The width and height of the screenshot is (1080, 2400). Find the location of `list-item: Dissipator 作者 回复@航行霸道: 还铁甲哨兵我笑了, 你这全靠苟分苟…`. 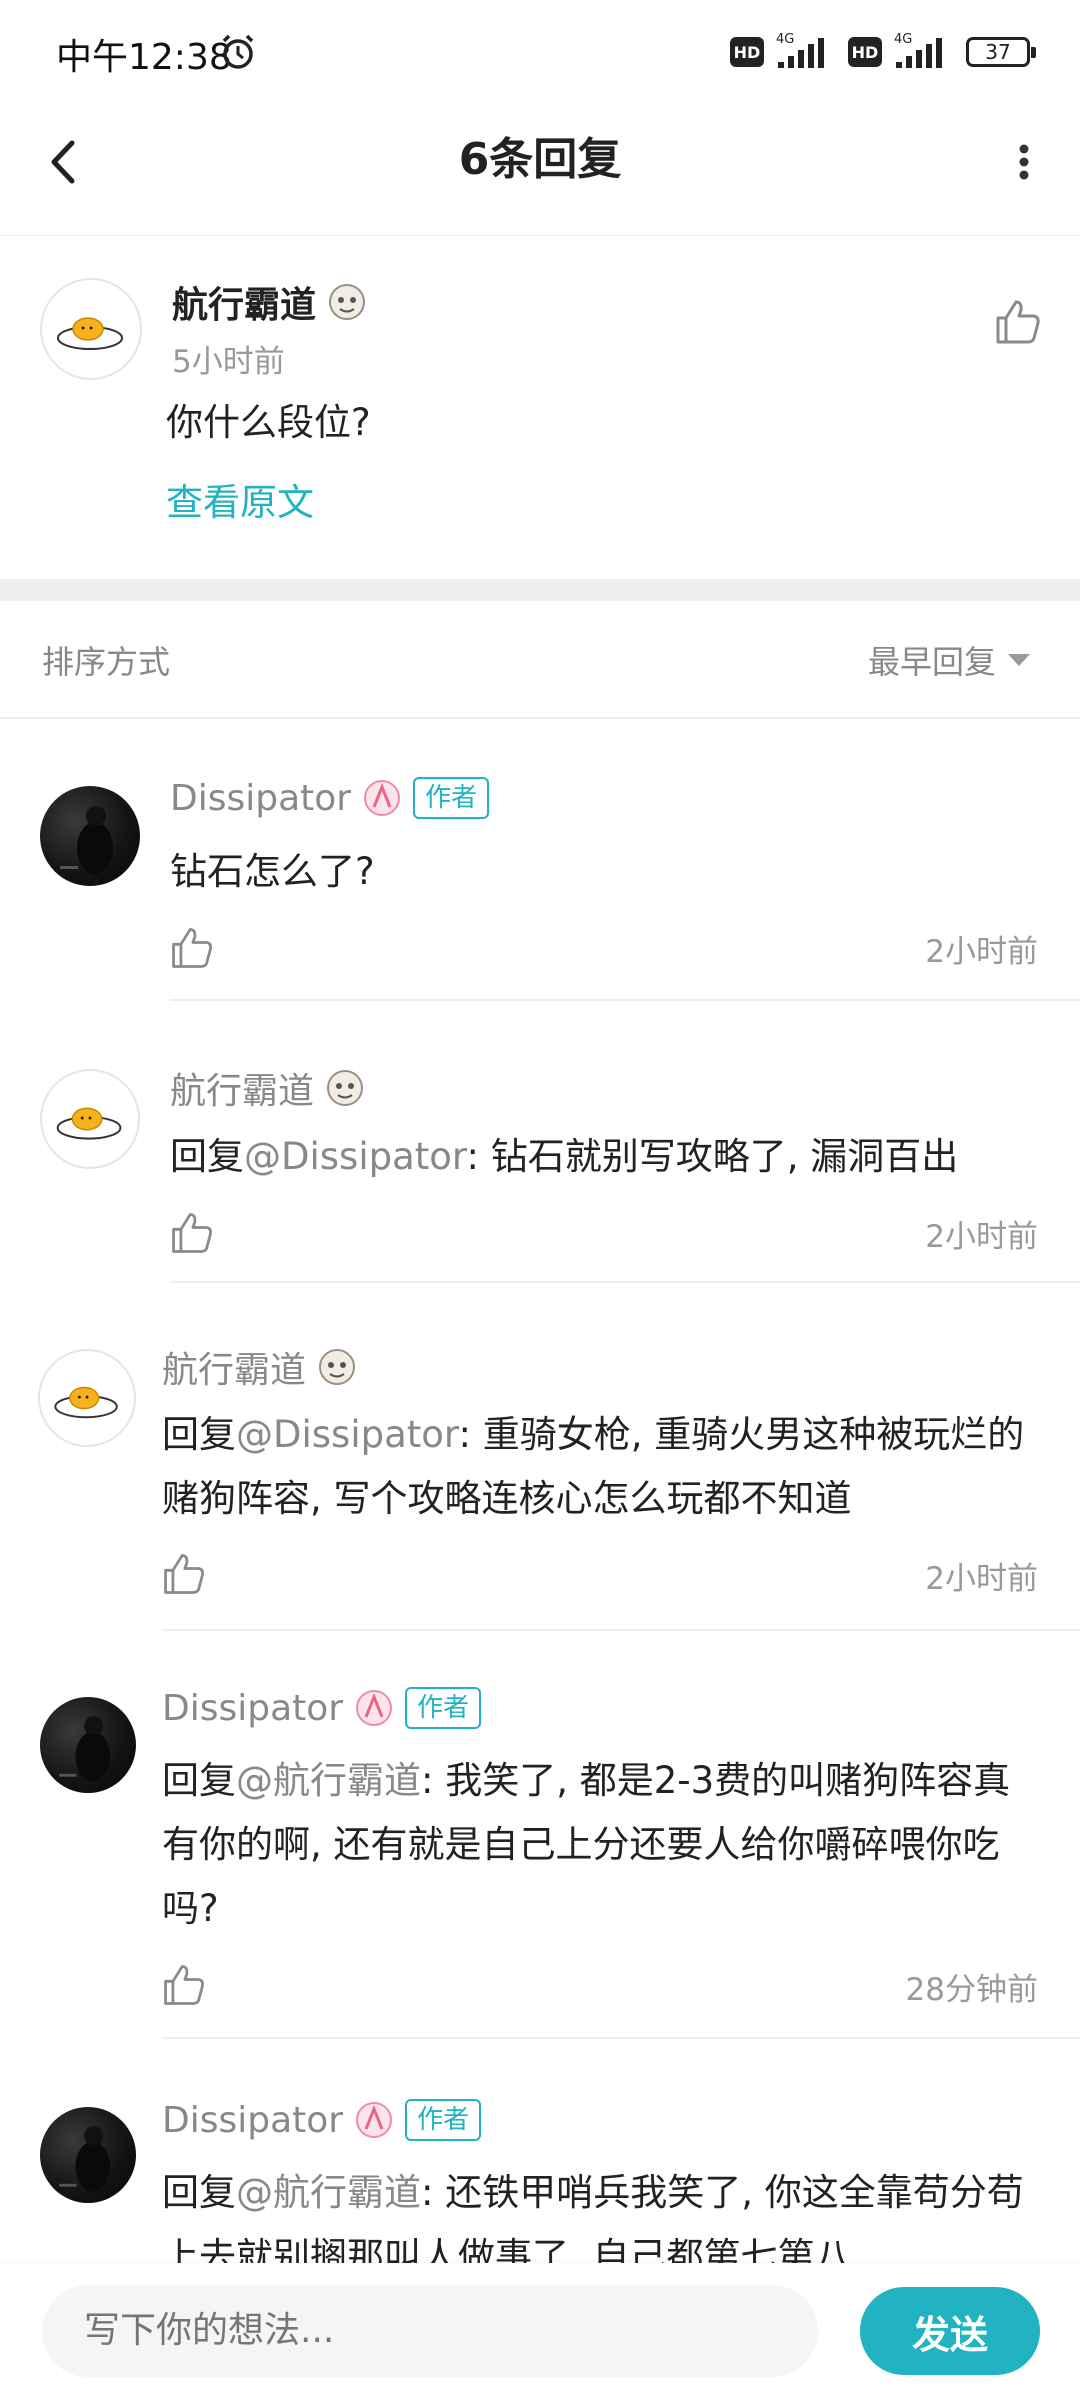

list-item: Dissipator 作者 回复@航行霸道: 还铁甲哨兵我笑了, 你这全靠苟分苟… is located at coordinates (540, 2152).